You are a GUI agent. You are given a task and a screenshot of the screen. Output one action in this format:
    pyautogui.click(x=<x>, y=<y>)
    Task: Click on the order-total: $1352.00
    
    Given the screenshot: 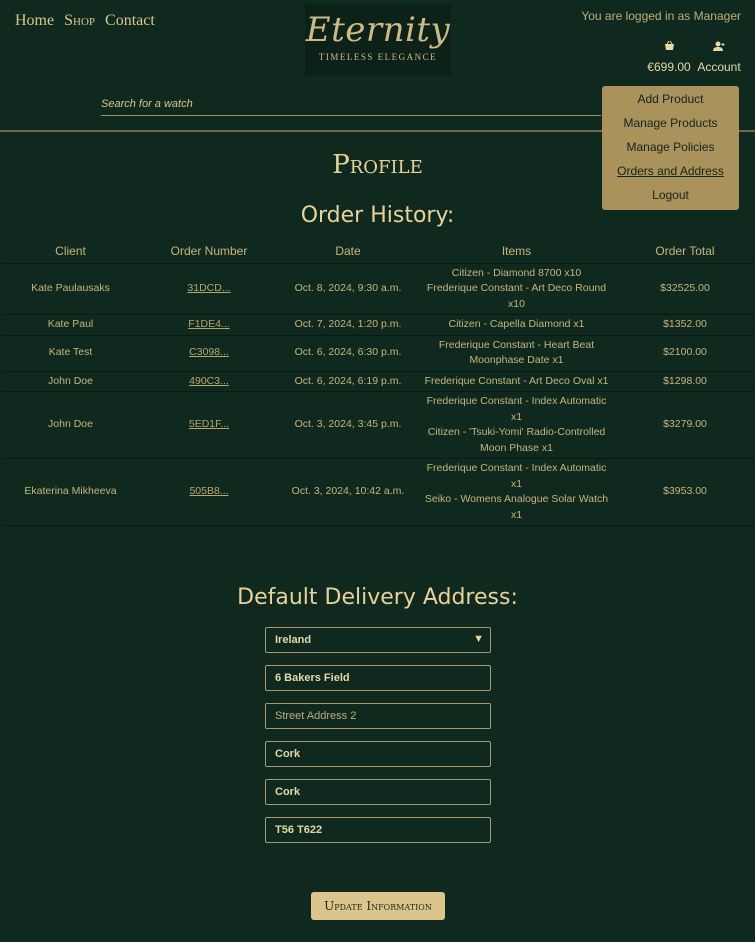 What is the action you would take?
    pyautogui.click(x=685, y=325)
    